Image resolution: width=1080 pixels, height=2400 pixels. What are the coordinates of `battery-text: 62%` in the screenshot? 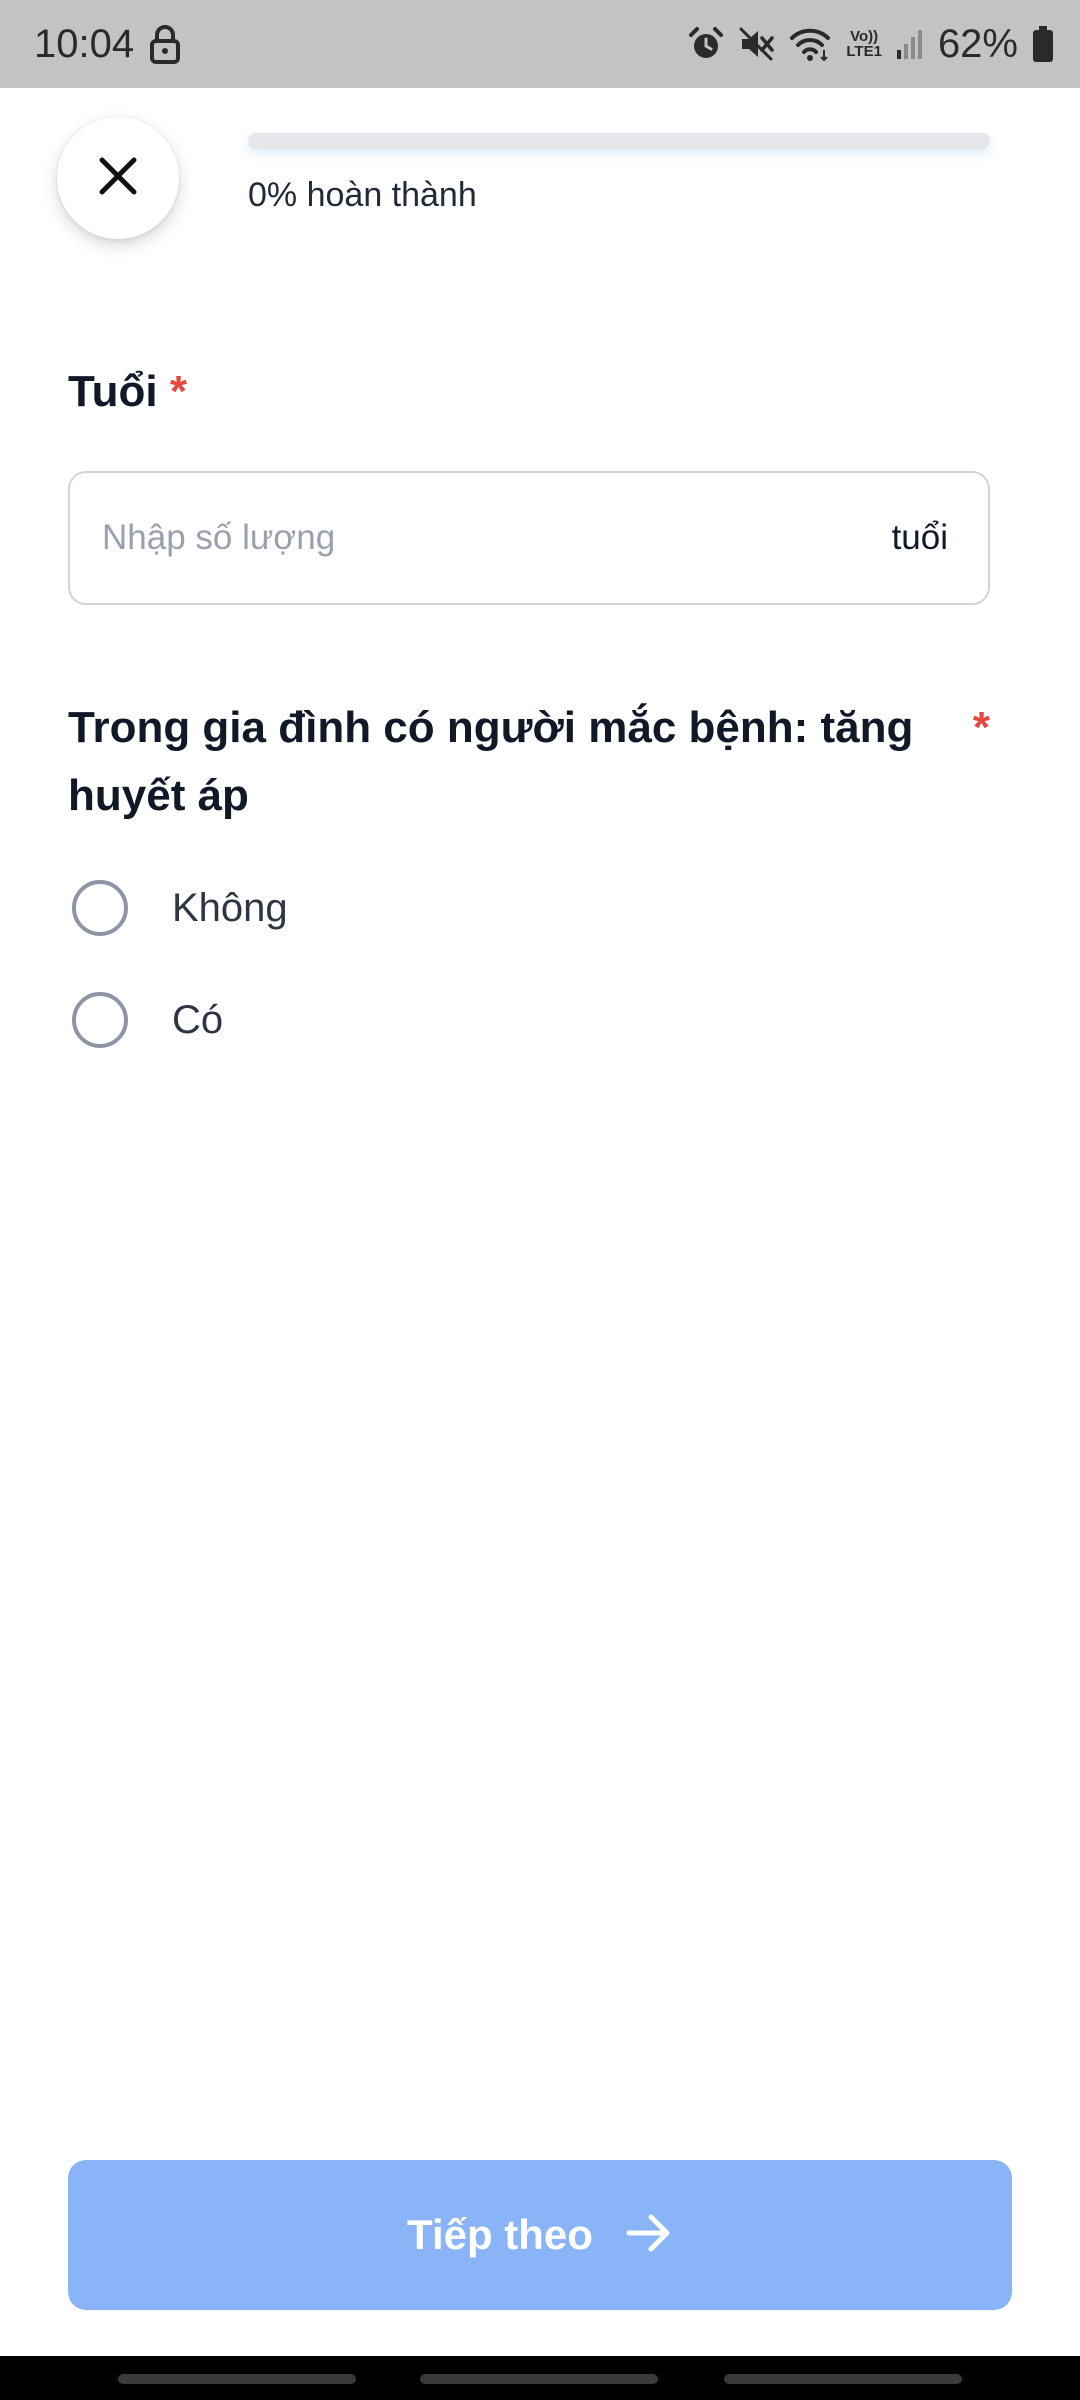 It's located at (977, 43).